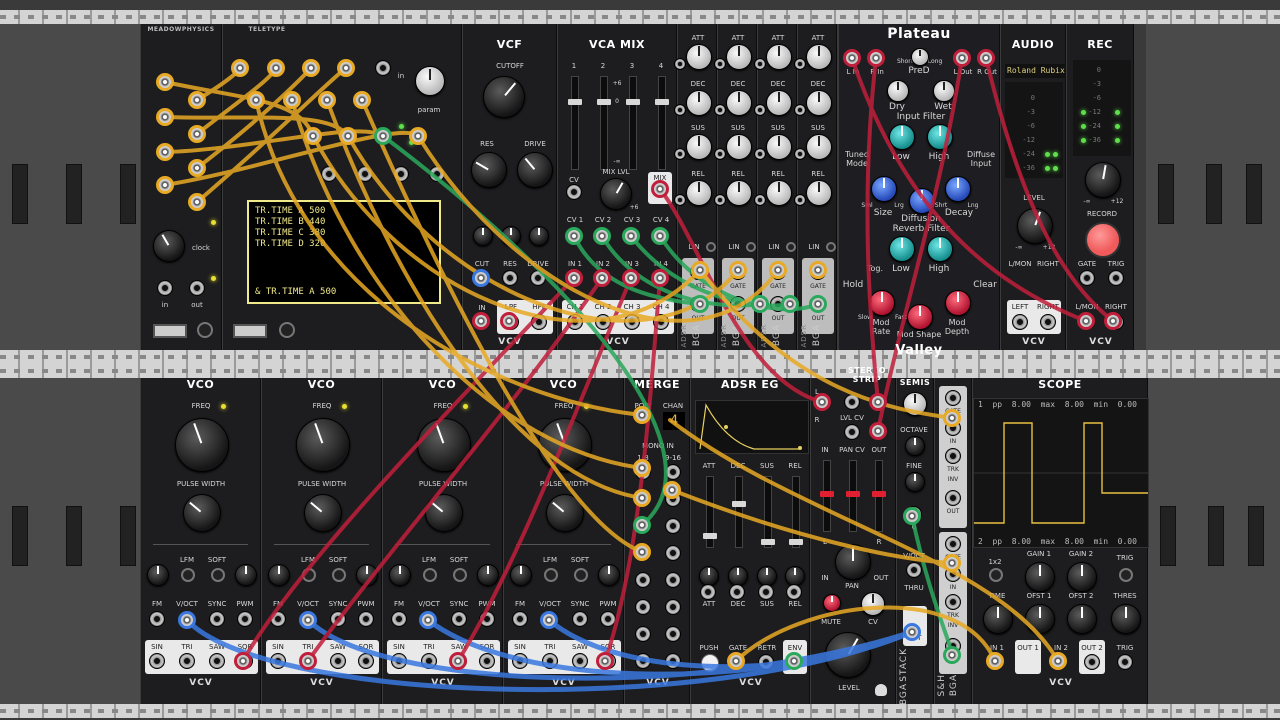 This screenshot has height=720, width=1280. I want to click on ch2-out-jack, so click(603, 322).